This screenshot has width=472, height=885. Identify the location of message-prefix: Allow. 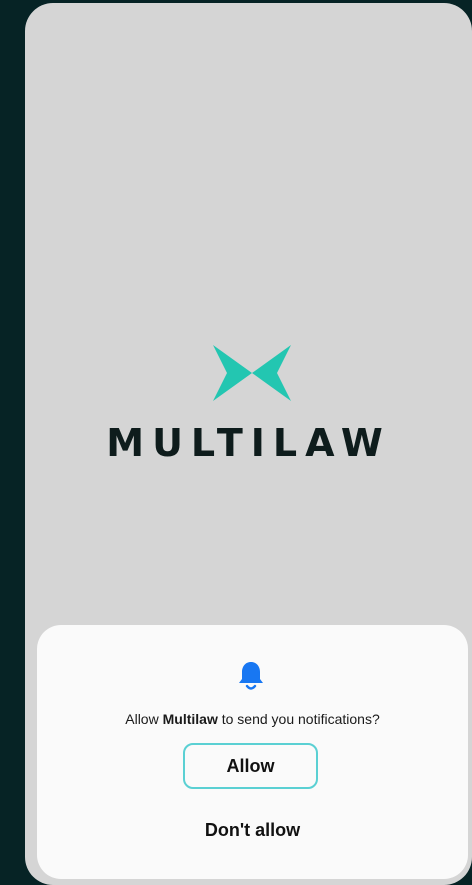
(144, 719).